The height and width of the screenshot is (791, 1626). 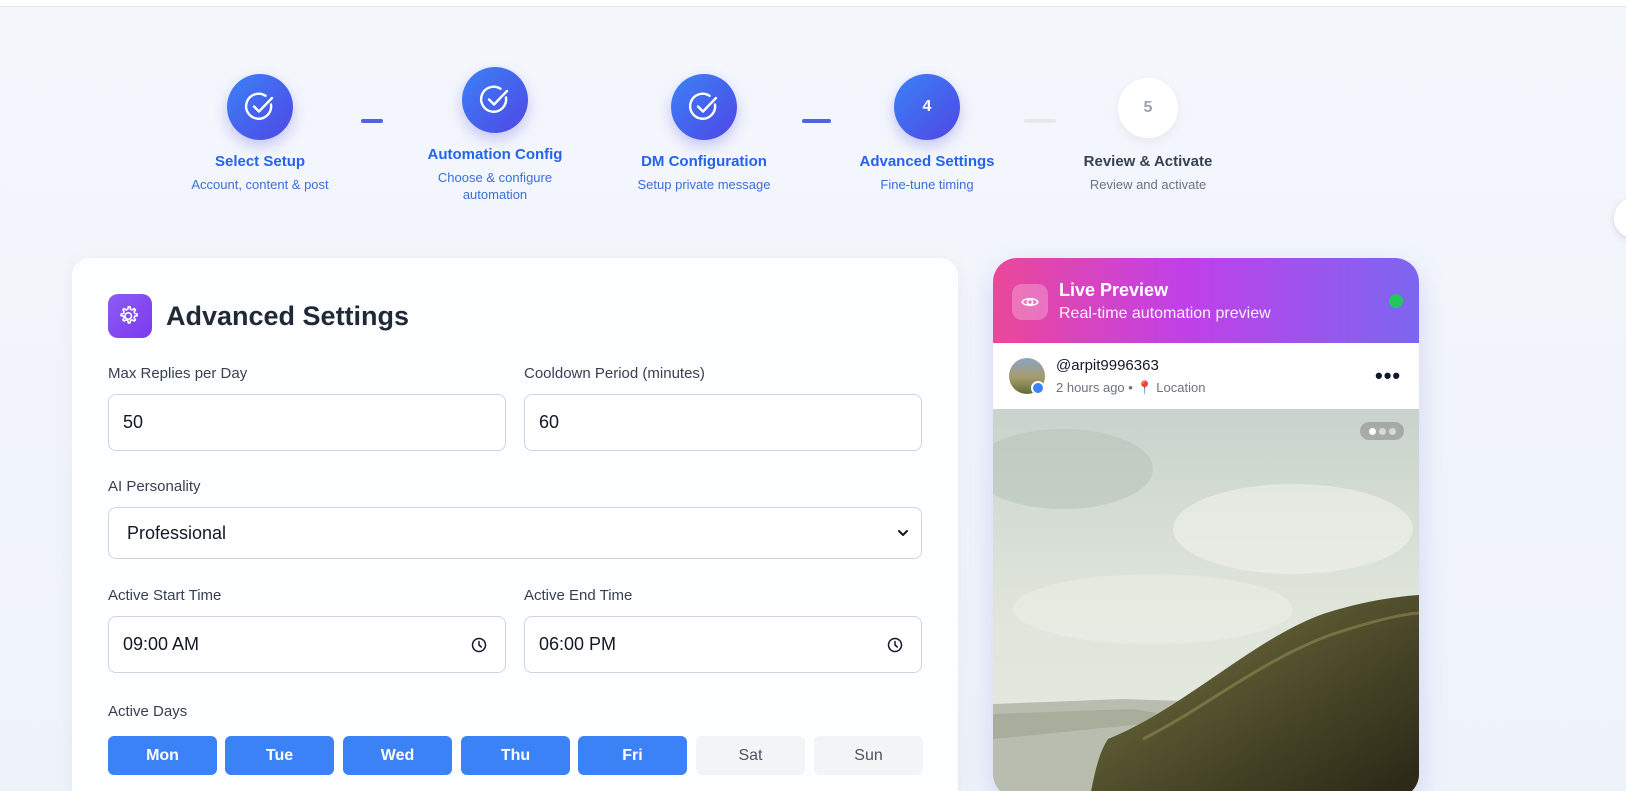 I want to click on day-toggle-tue: Tue, so click(x=279, y=755).